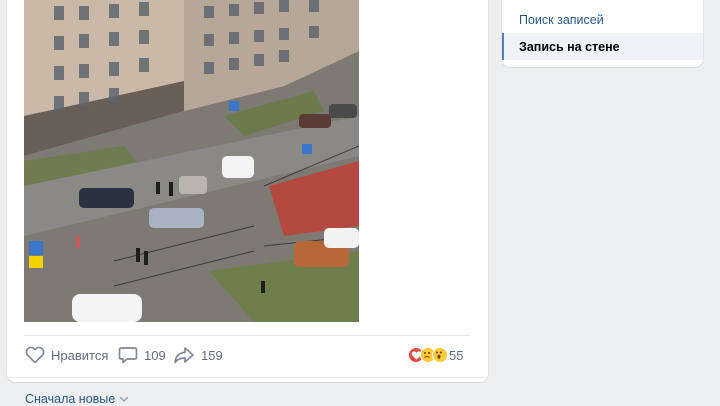 The width and height of the screenshot is (720, 406). What do you see at coordinates (212, 355) in the screenshot?
I see `shares-count: 159` at bounding box center [212, 355].